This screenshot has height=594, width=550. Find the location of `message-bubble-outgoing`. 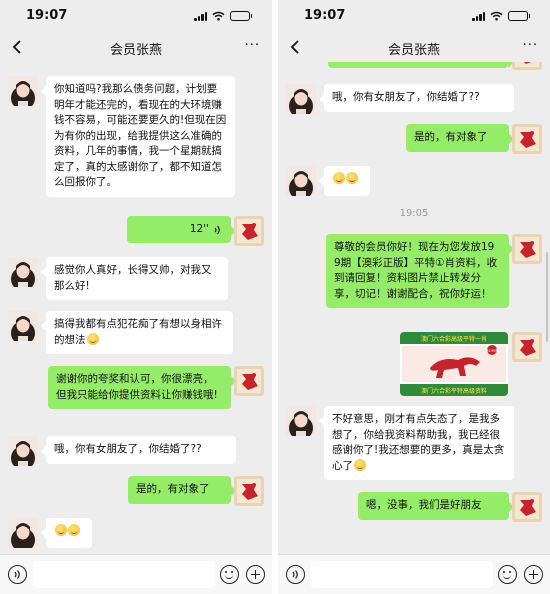

message-bubble-outgoing is located at coordinates (420, 65).